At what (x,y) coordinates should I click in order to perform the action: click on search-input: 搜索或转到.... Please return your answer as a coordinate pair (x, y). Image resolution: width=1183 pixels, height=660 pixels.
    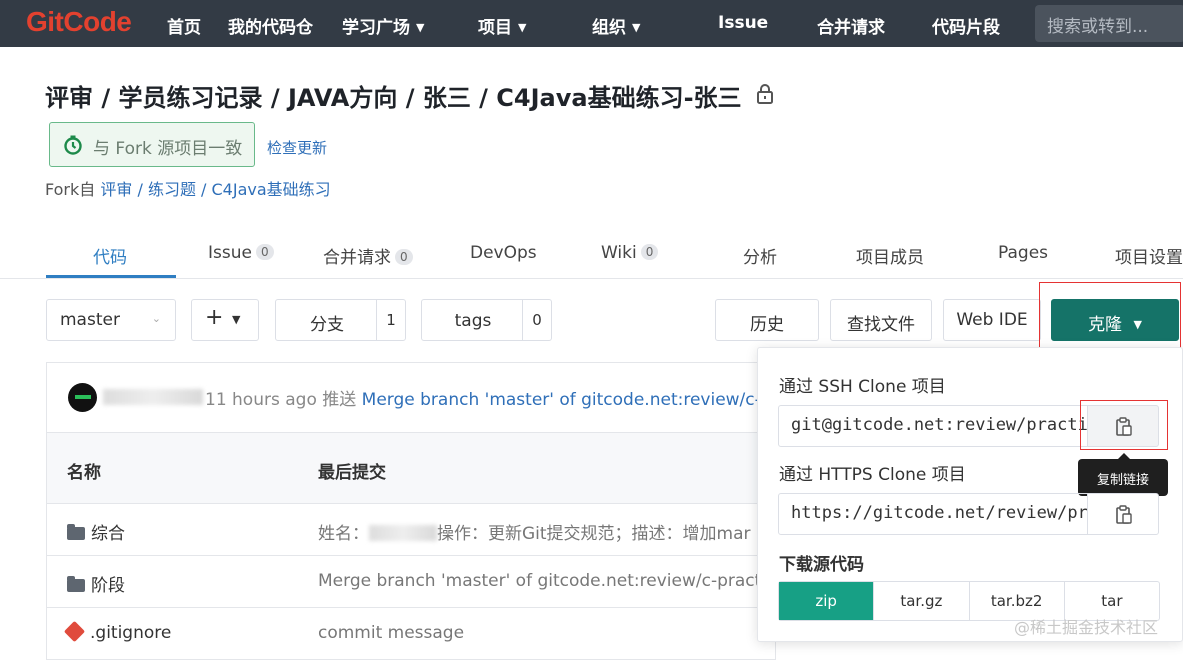
    Looking at the image, I should click on (1109, 23).